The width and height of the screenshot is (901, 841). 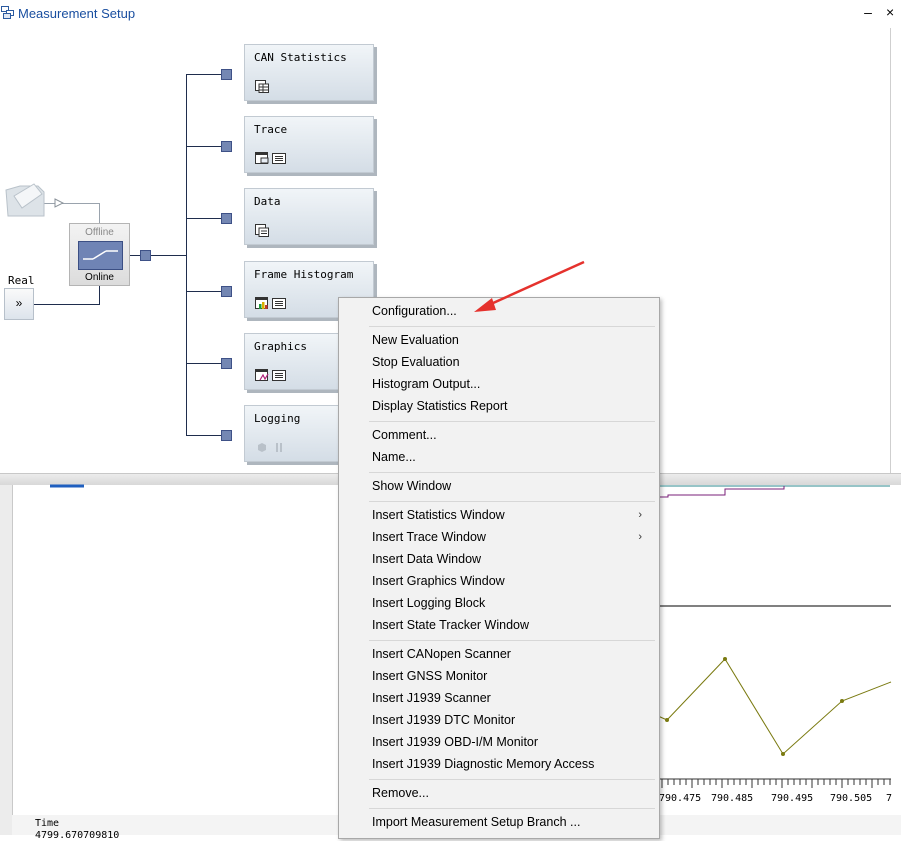 What do you see at coordinates (776, 783) in the screenshot?
I see `x-axis-ticks` at bounding box center [776, 783].